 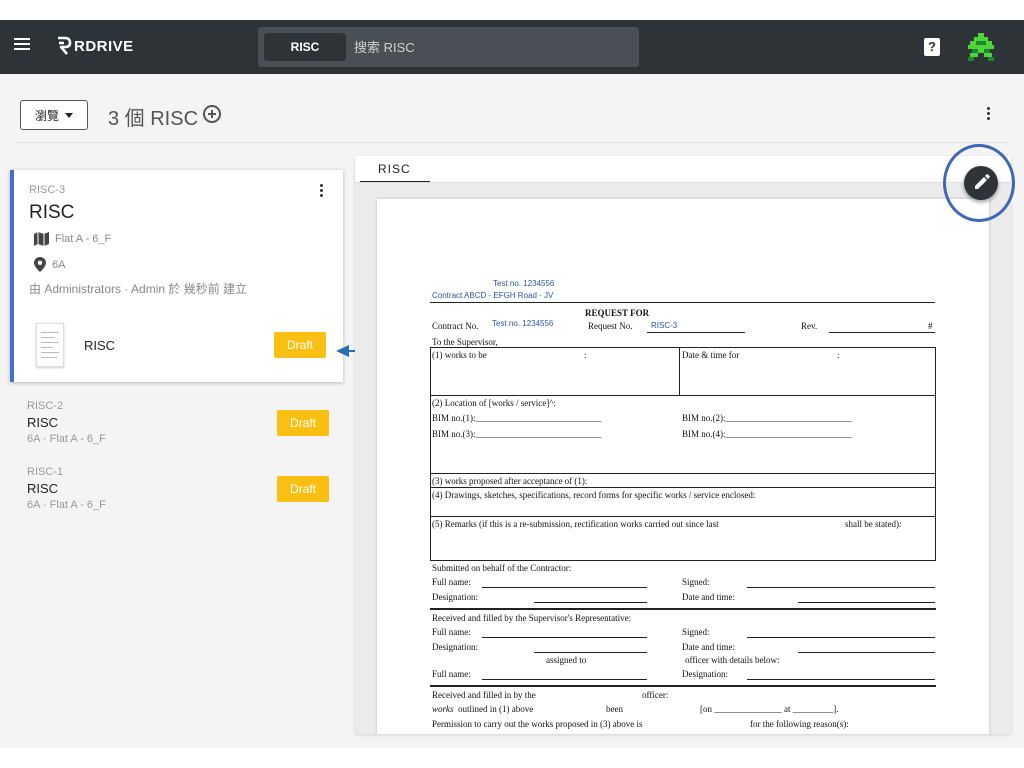 What do you see at coordinates (617, 313) in the screenshot?
I see `request-for-heading: REQUEST FOR` at bounding box center [617, 313].